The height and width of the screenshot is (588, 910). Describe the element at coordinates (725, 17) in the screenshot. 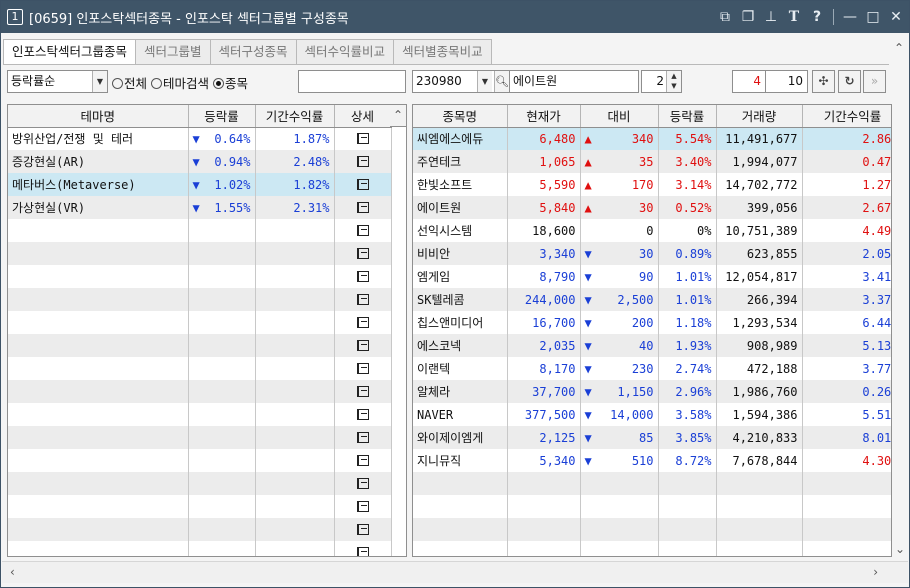

I see `restore-window-icon: ⧉` at that location.